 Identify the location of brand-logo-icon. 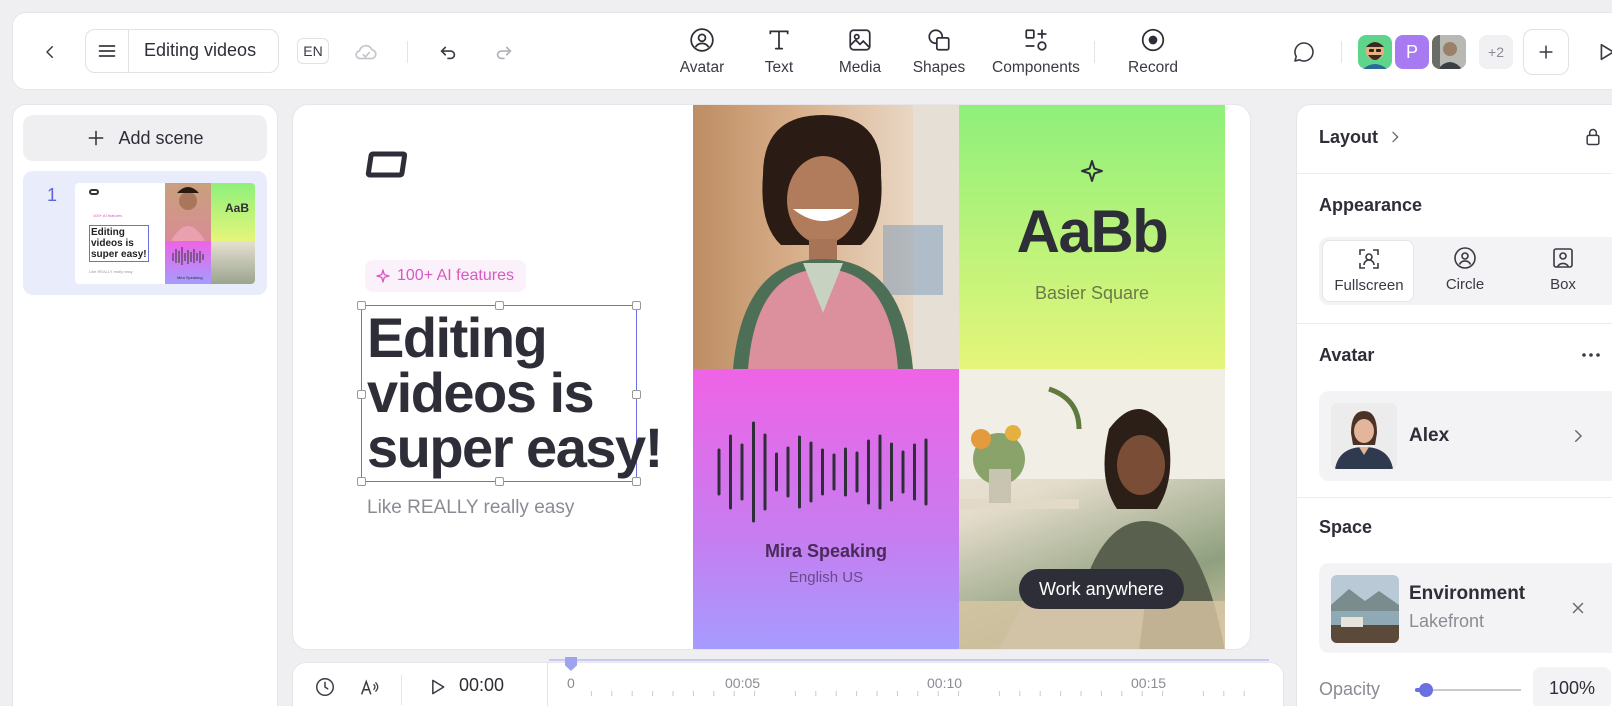
(386, 164).